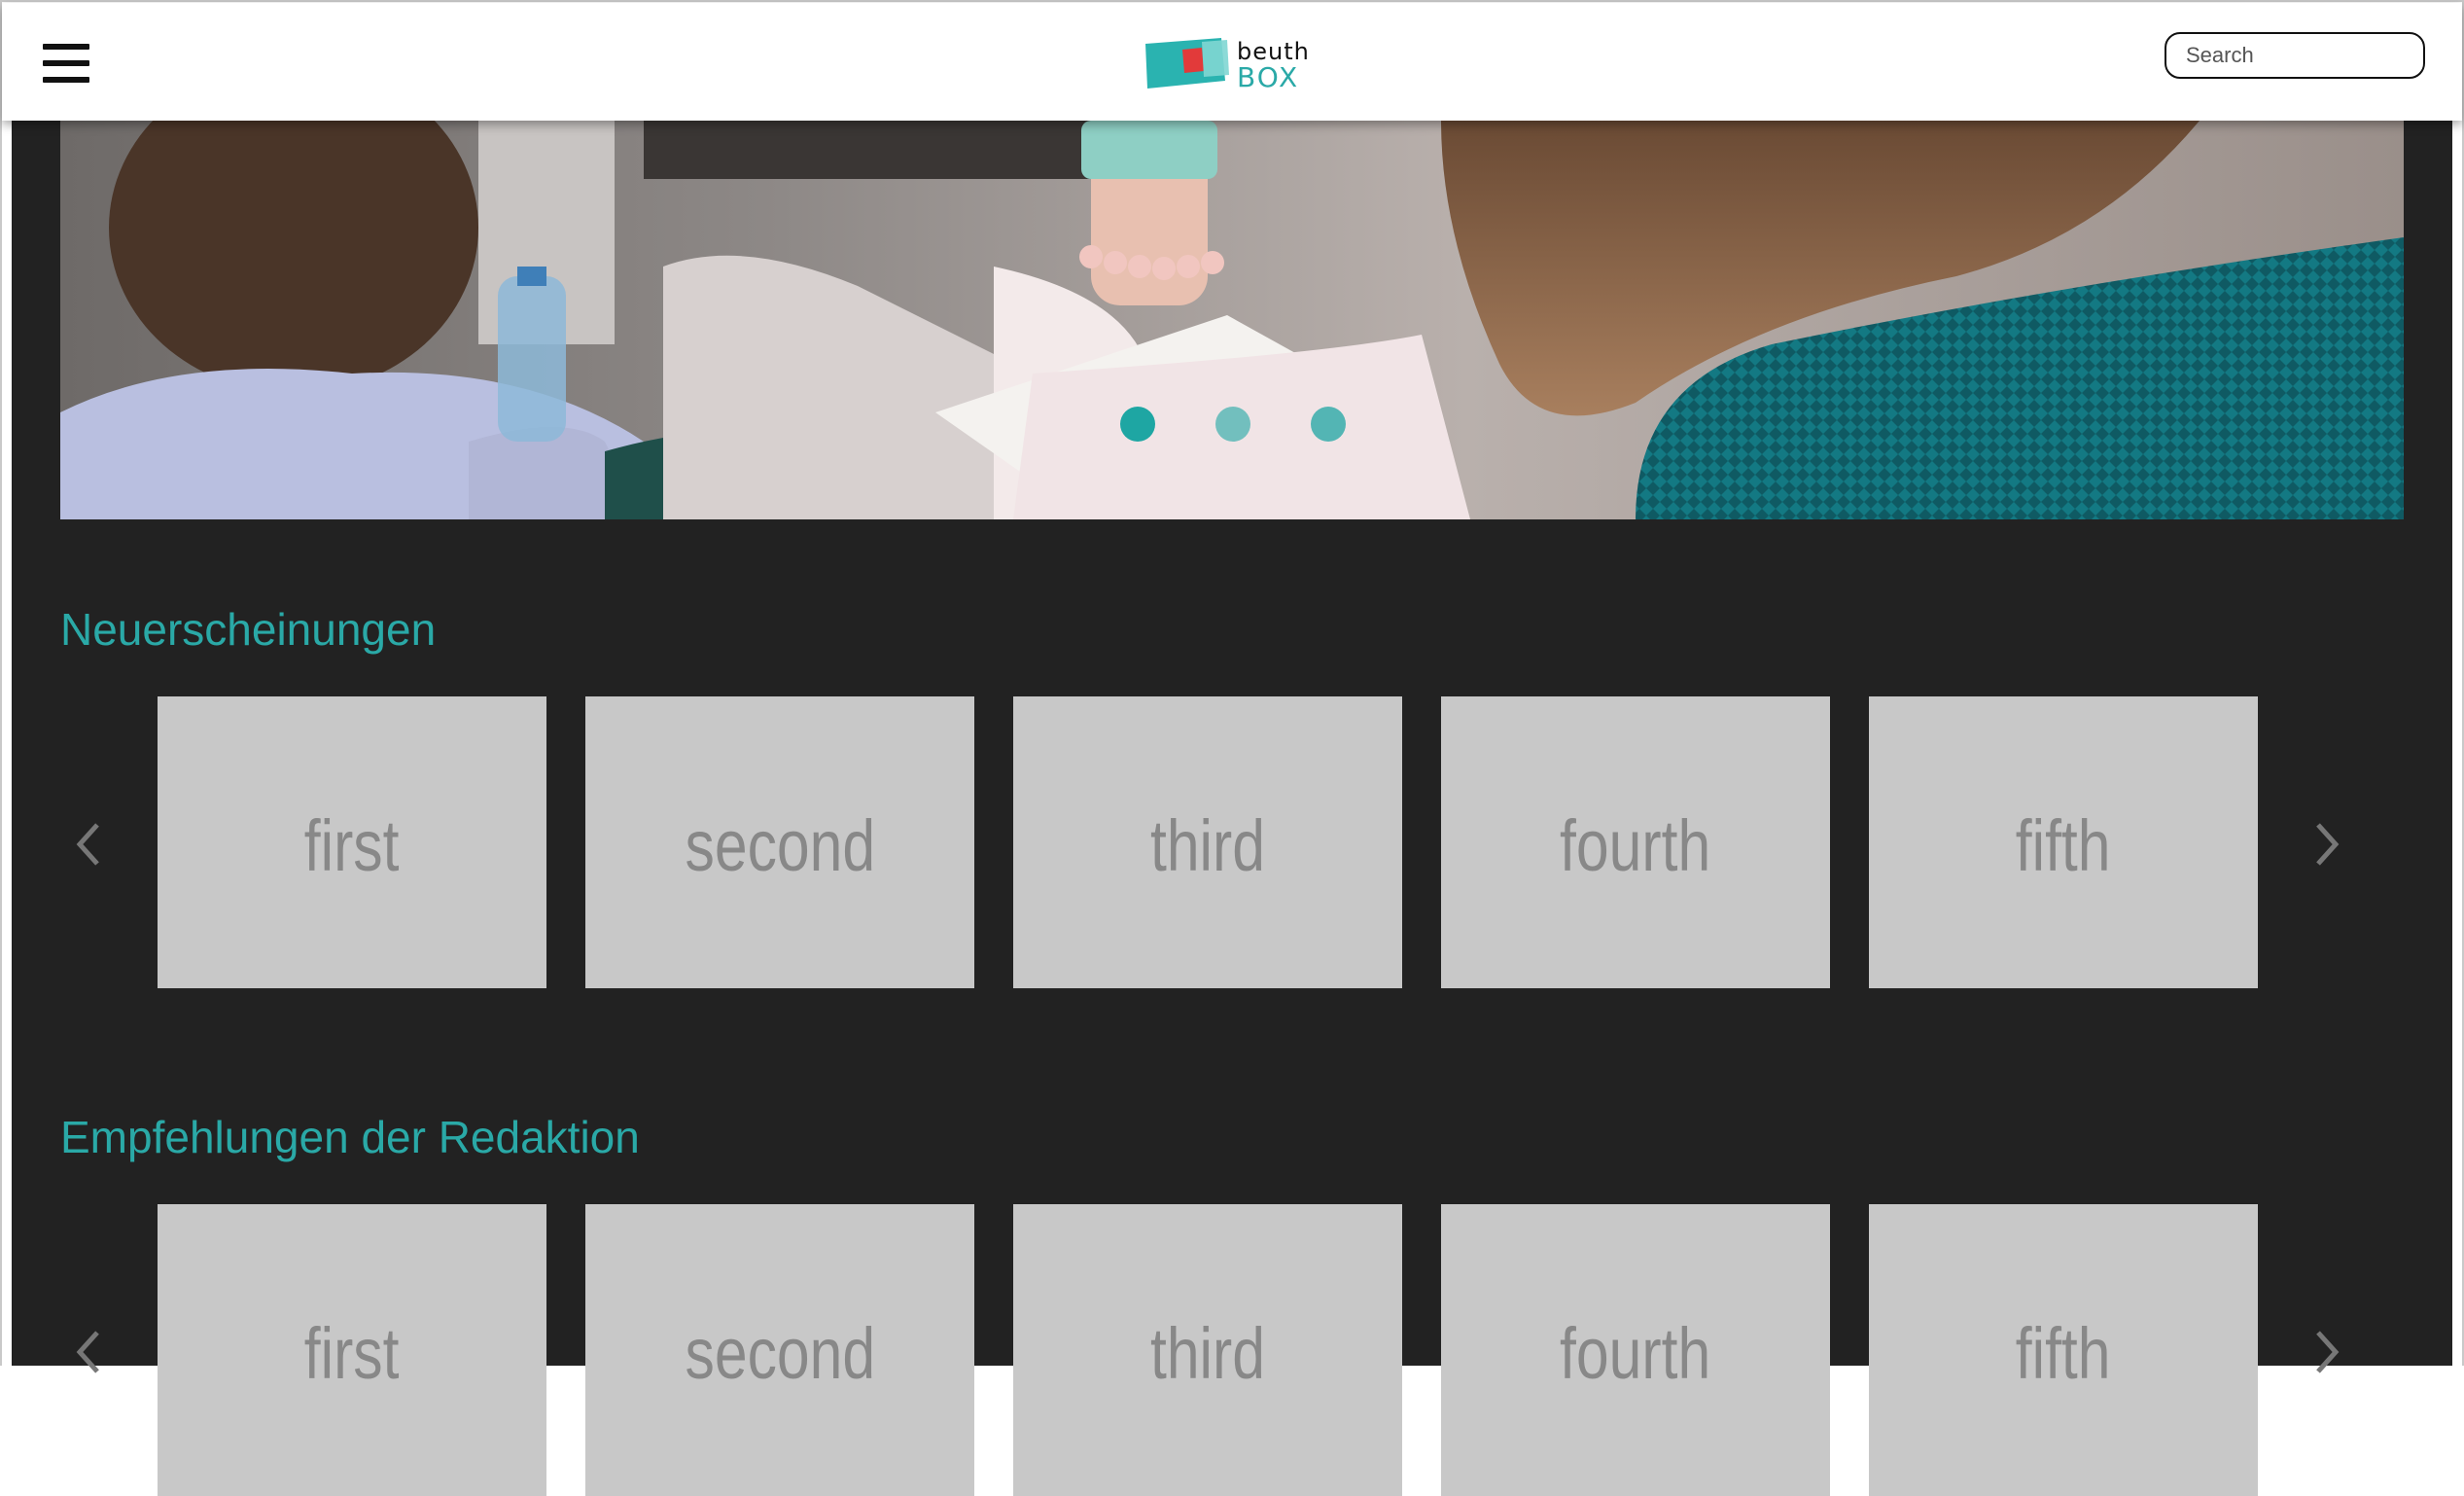 Image resolution: width=2464 pixels, height=1496 pixels. I want to click on beuthbox-logo: beuth BOX, so click(1232, 62).